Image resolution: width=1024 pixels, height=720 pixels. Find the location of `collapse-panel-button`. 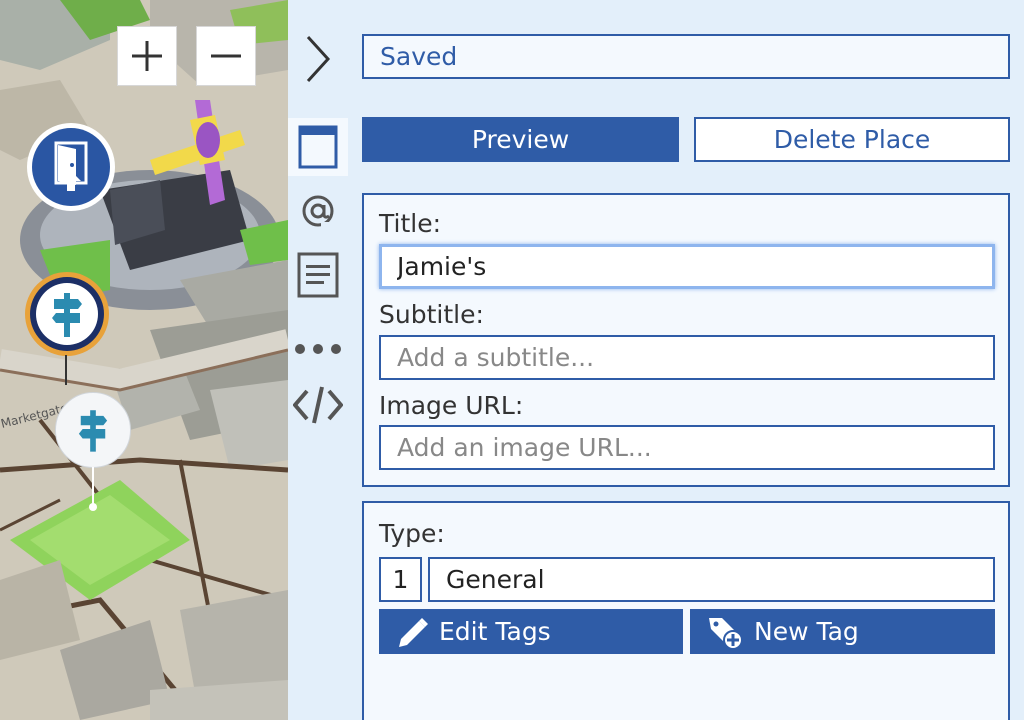

collapse-panel-button is located at coordinates (318, 59).